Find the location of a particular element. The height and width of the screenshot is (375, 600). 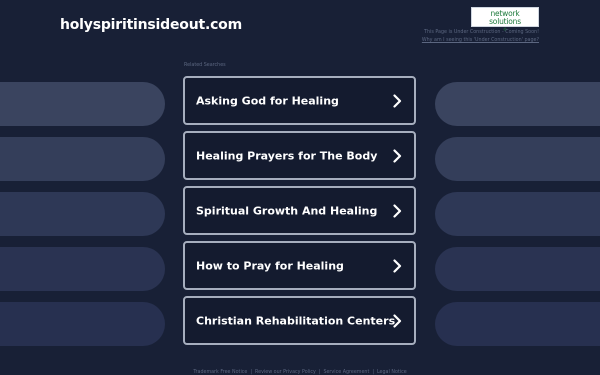

site-domain: holyspiritinsideout.com is located at coordinates (151, 25).